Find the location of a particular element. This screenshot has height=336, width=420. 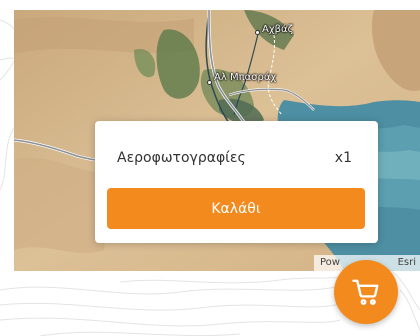

cart-item-label: Αεροφωτογραφίες is located at coordinates (181, 158).